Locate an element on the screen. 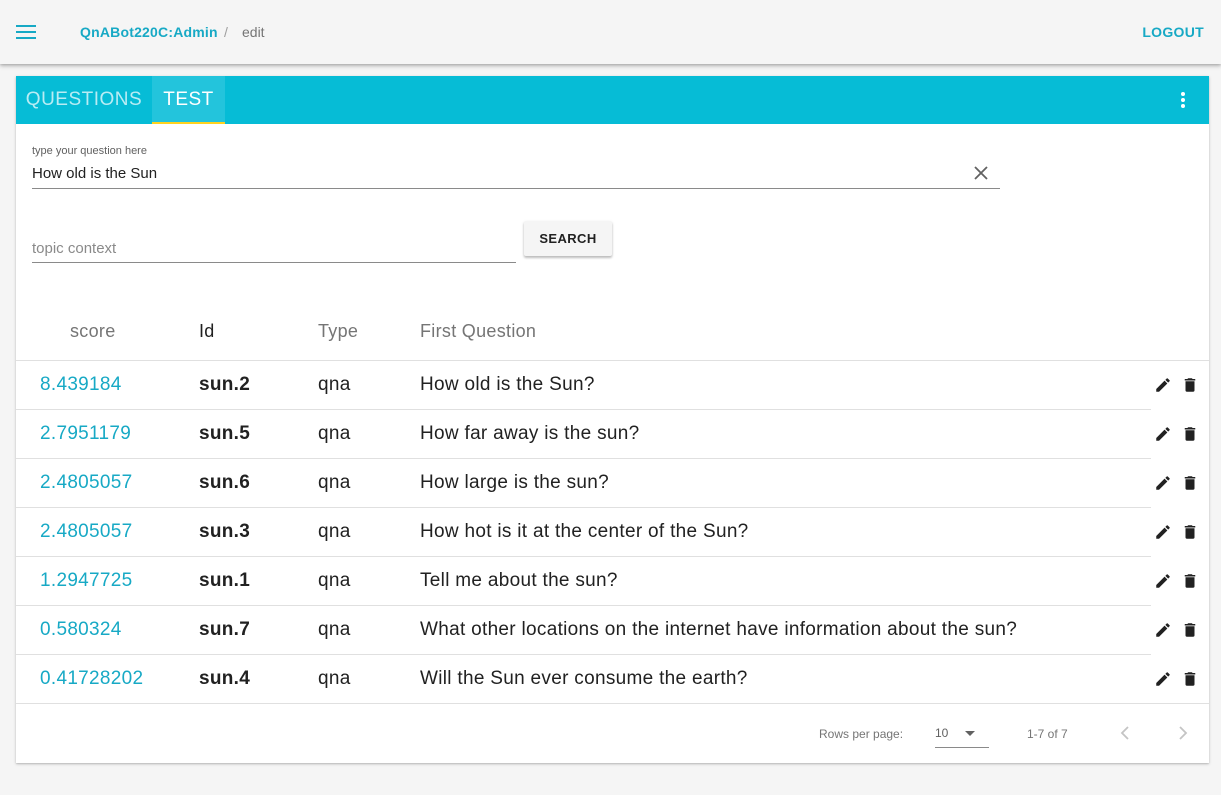  dropdown-arrow-icon is located at coordinates (970, 733).